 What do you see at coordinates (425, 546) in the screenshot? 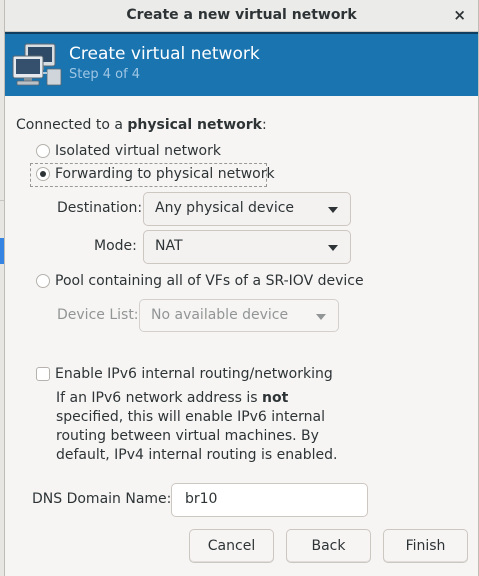
I see `finish-button: Finish` at bounding box center [425, 546].